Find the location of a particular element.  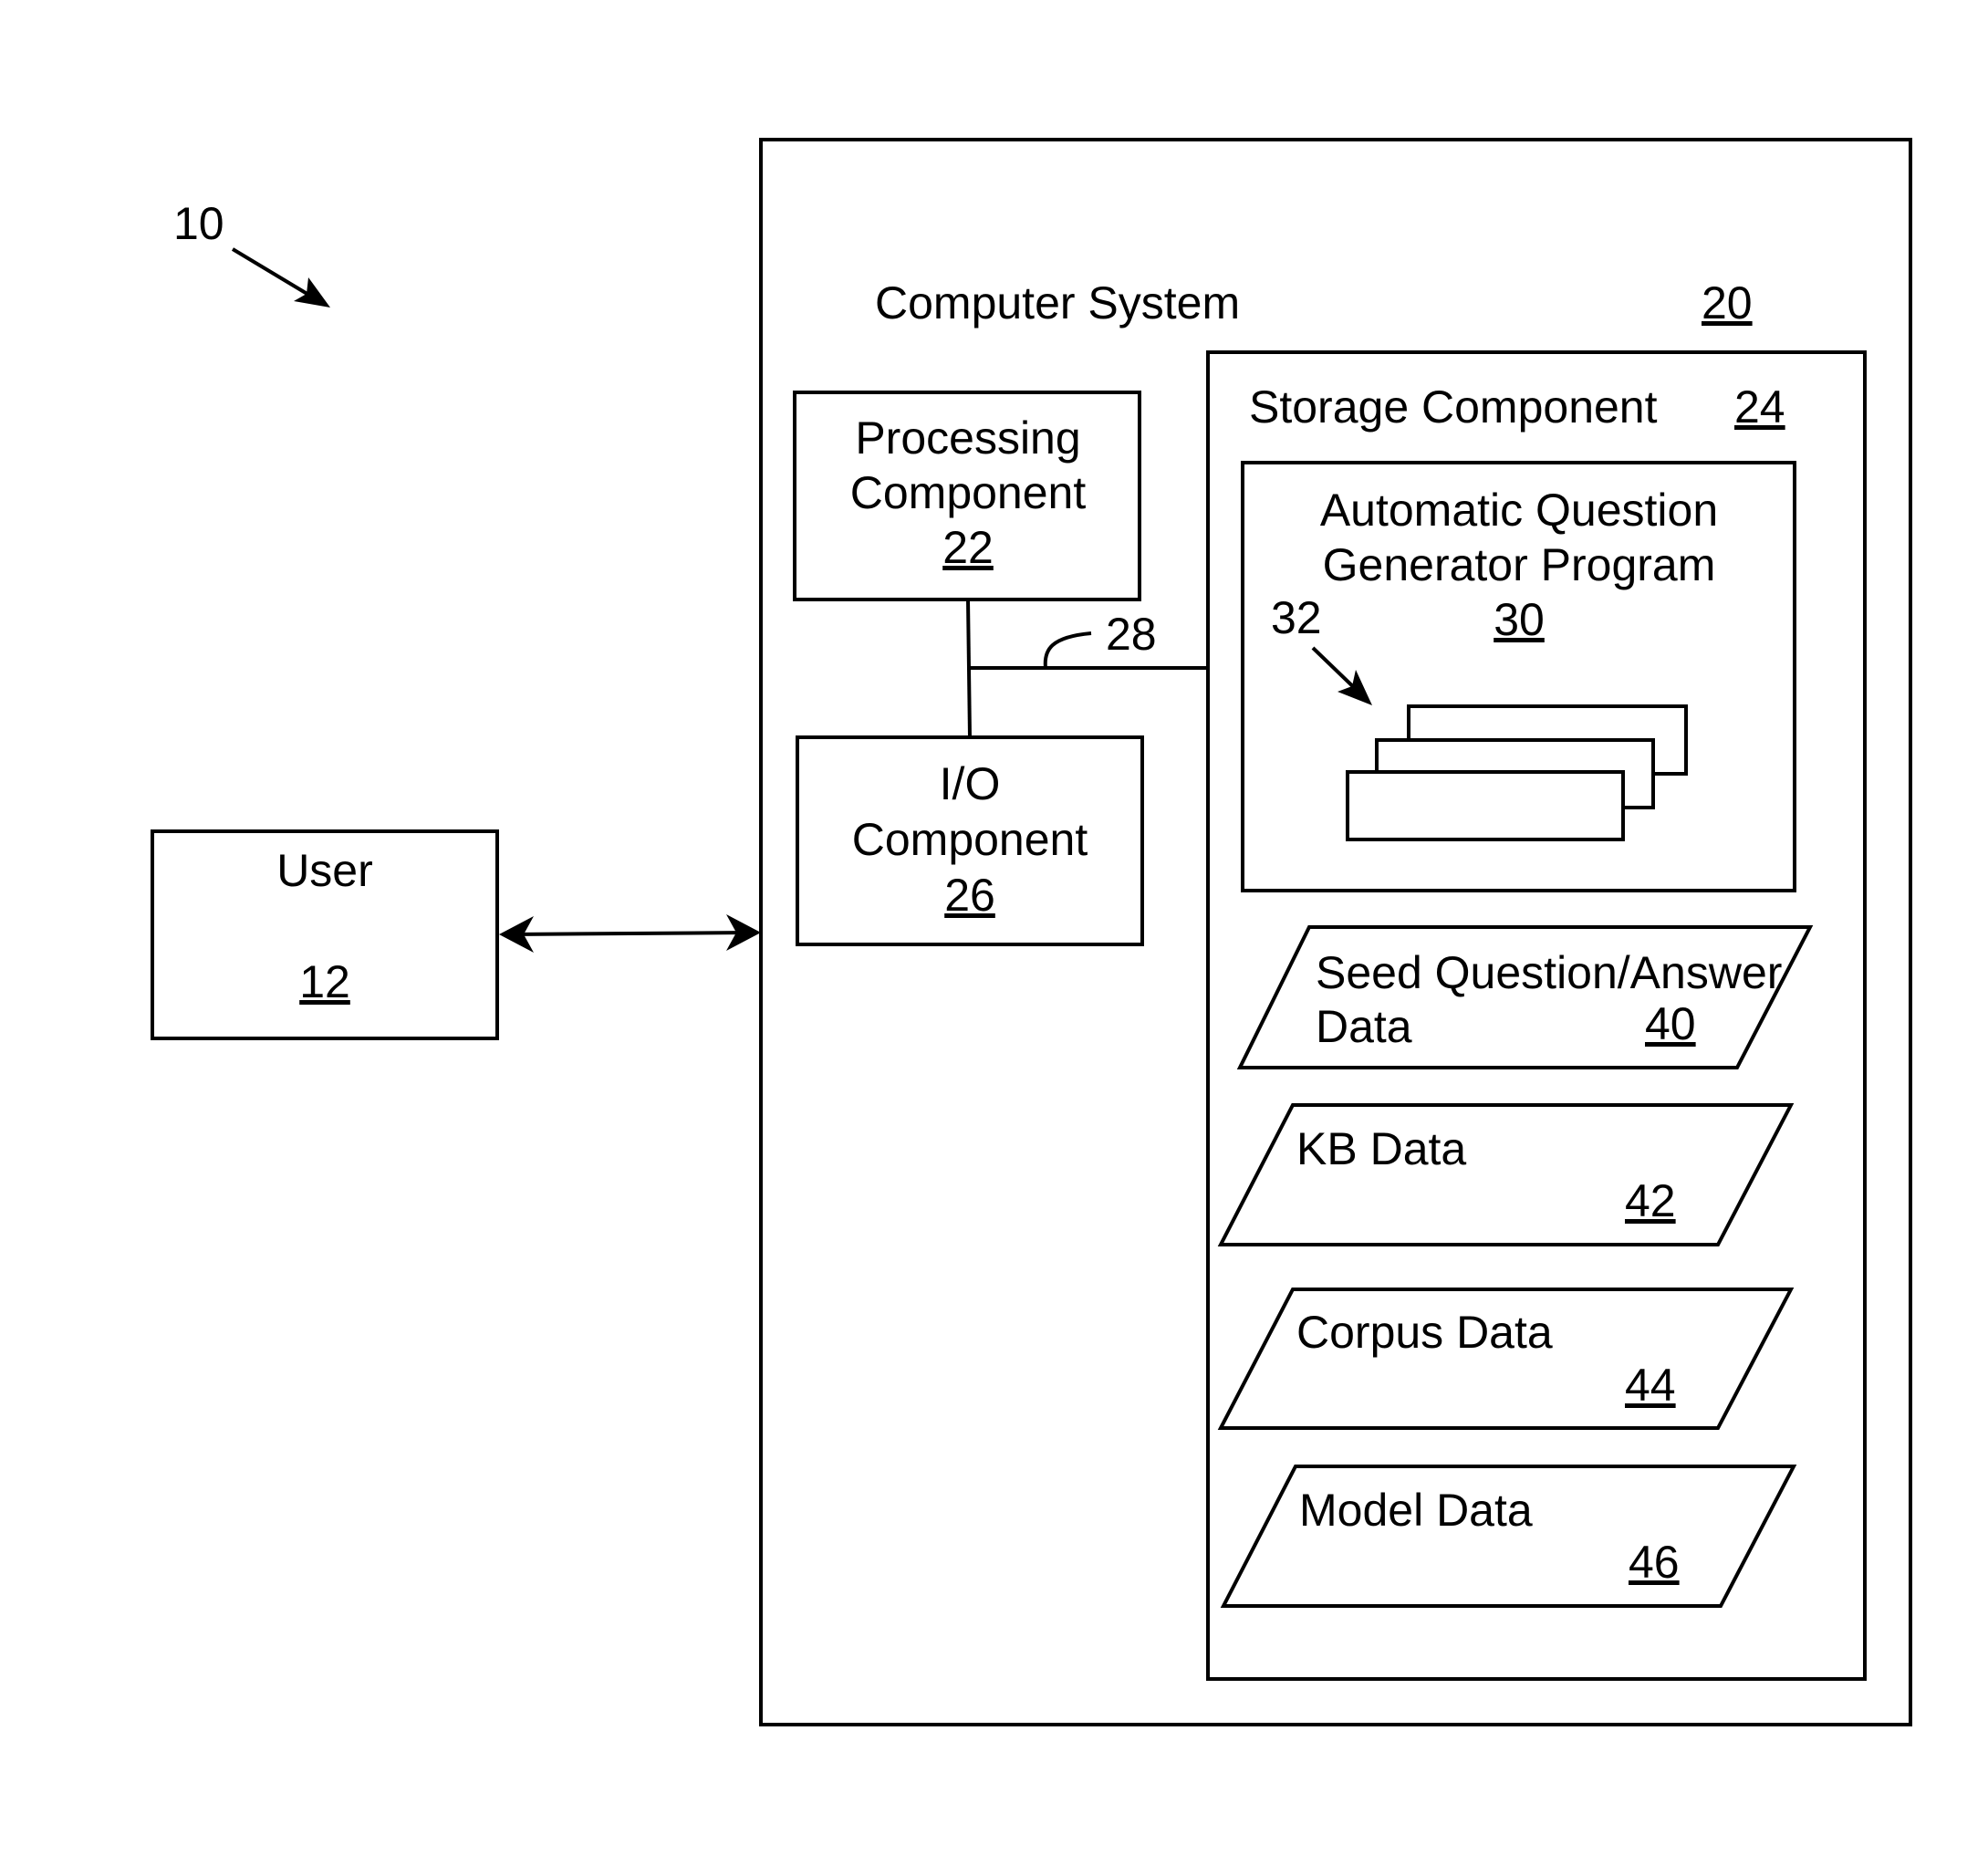

seed-qa-ref: 40 is located at coordinates (1670, 1023).